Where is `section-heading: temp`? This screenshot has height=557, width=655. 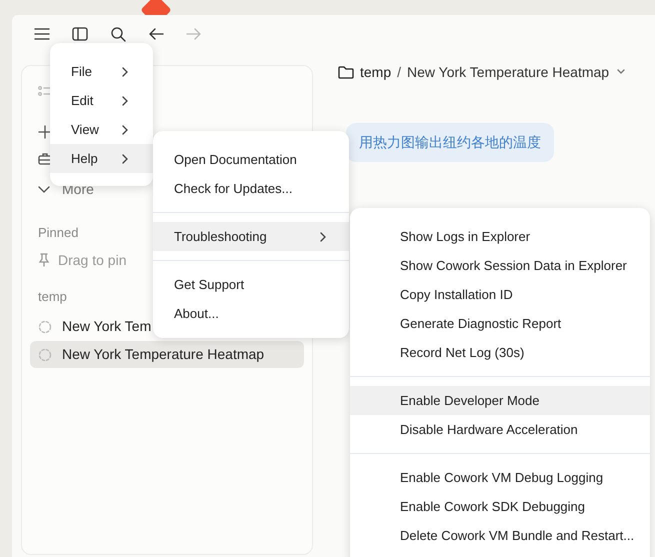 section-heading: temp is located at coordinates (52, 297).